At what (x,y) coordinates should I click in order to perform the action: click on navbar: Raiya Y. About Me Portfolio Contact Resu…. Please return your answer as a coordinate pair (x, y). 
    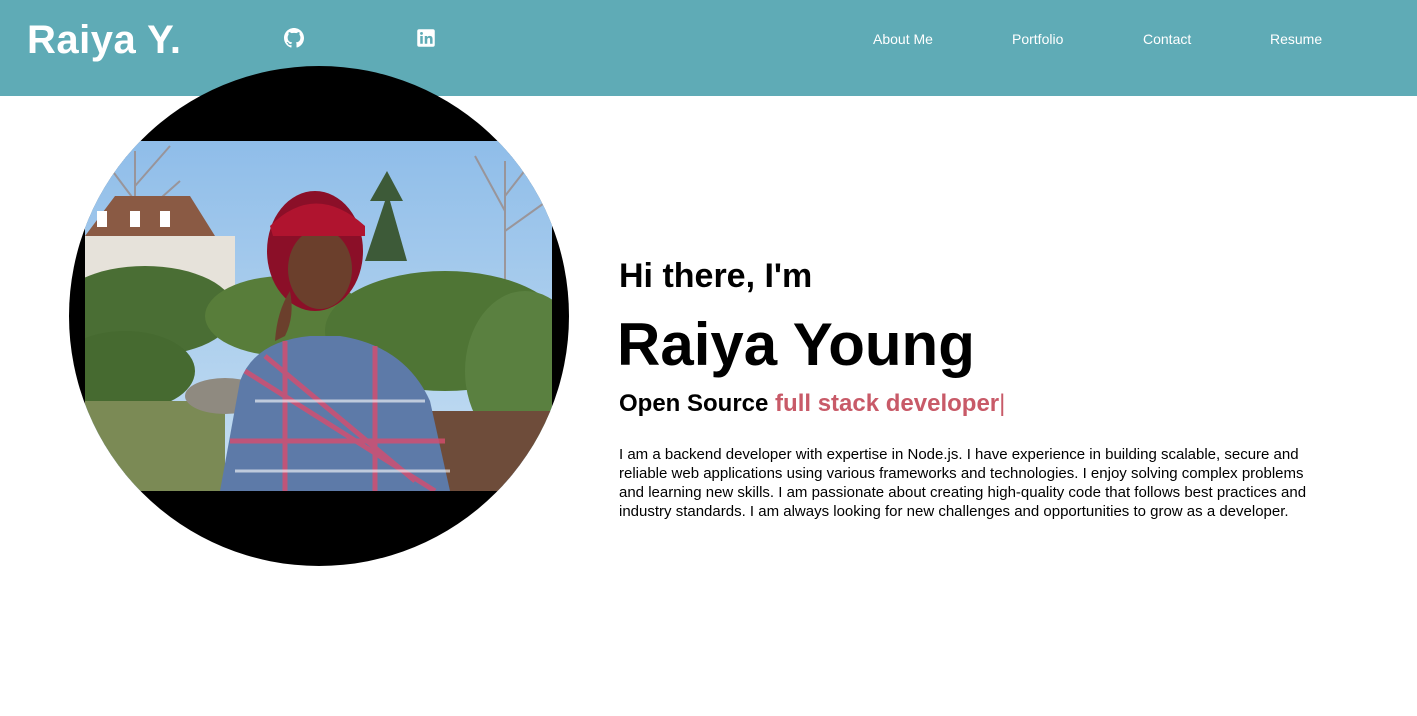
    Looking at the image, I should click on (708, 48).